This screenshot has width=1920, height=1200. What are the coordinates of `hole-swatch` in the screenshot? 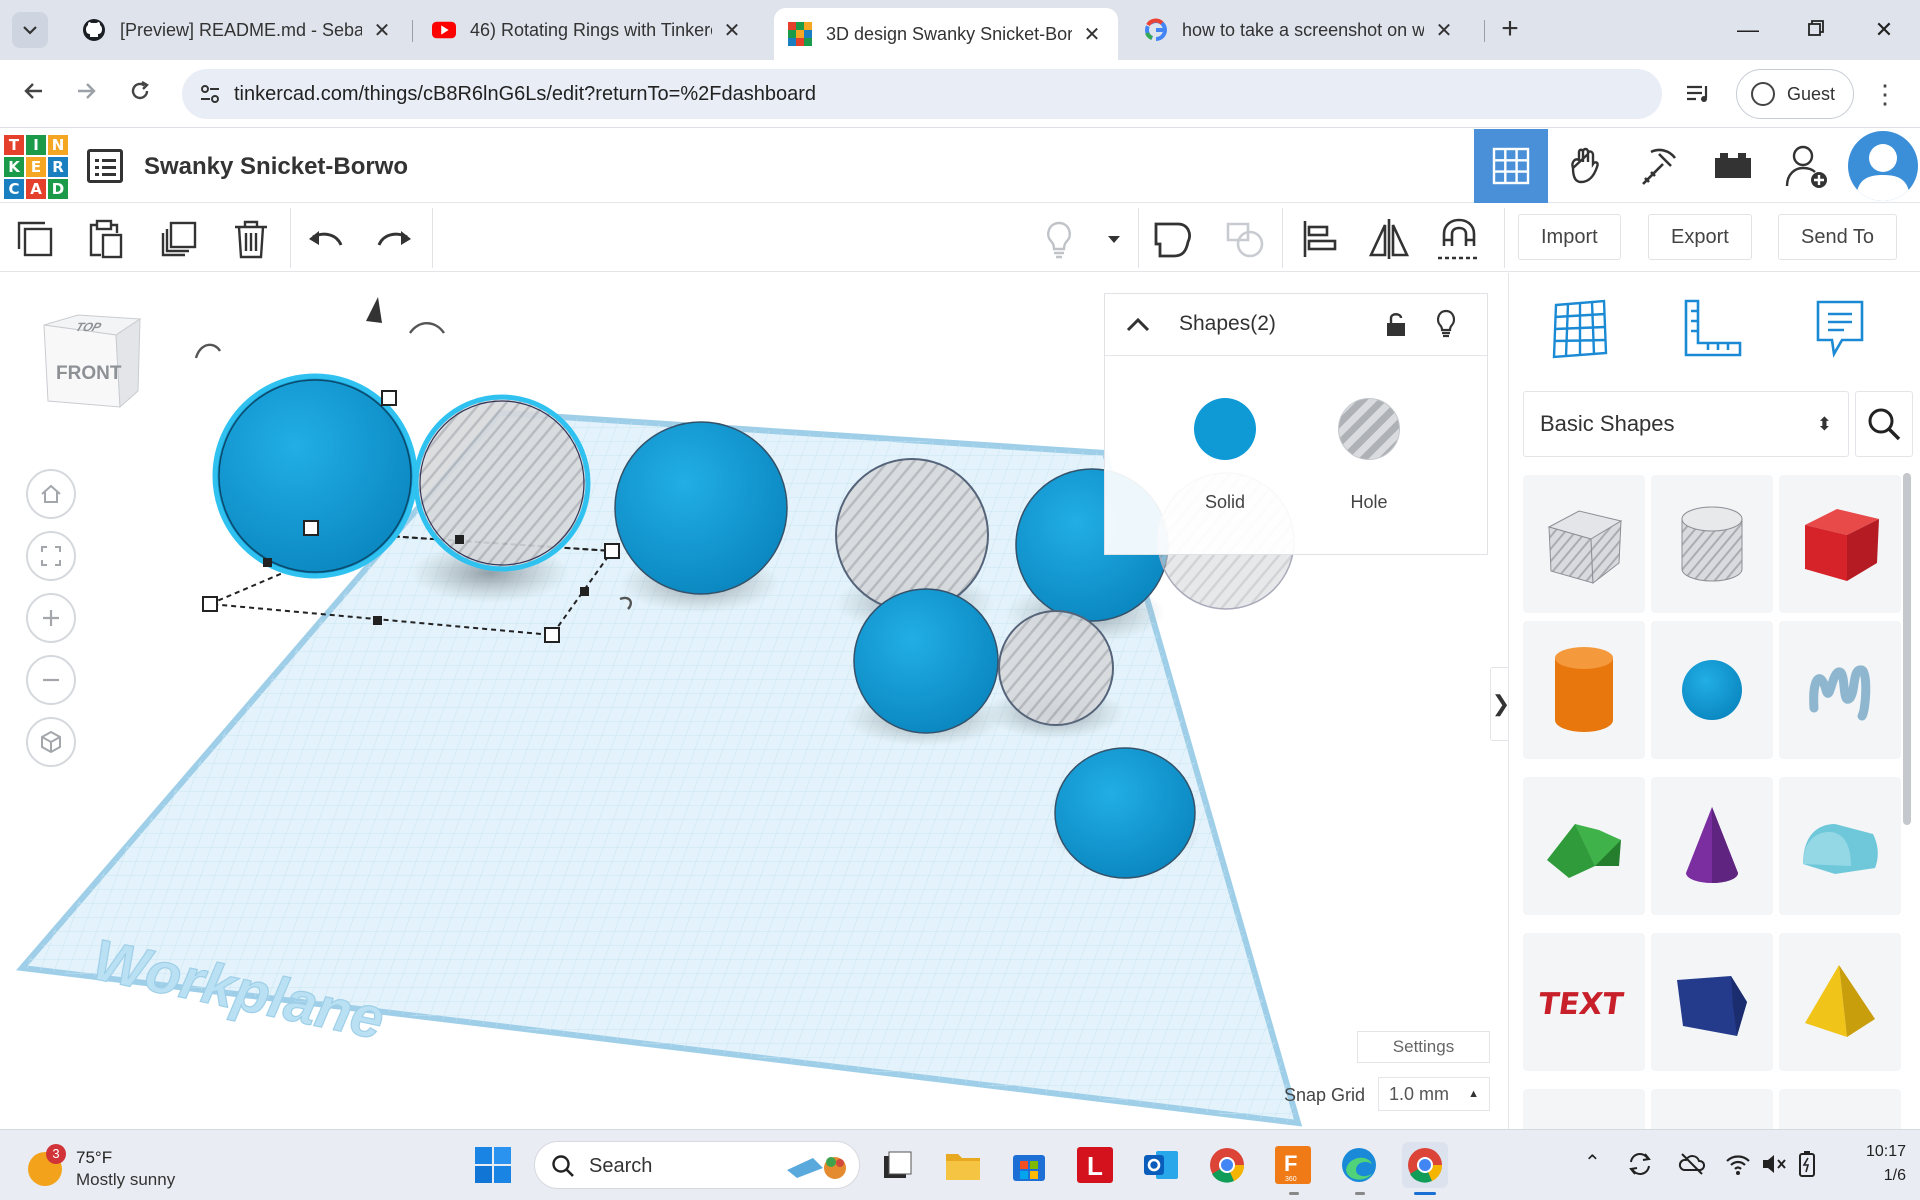 It's located at (1369, 429).